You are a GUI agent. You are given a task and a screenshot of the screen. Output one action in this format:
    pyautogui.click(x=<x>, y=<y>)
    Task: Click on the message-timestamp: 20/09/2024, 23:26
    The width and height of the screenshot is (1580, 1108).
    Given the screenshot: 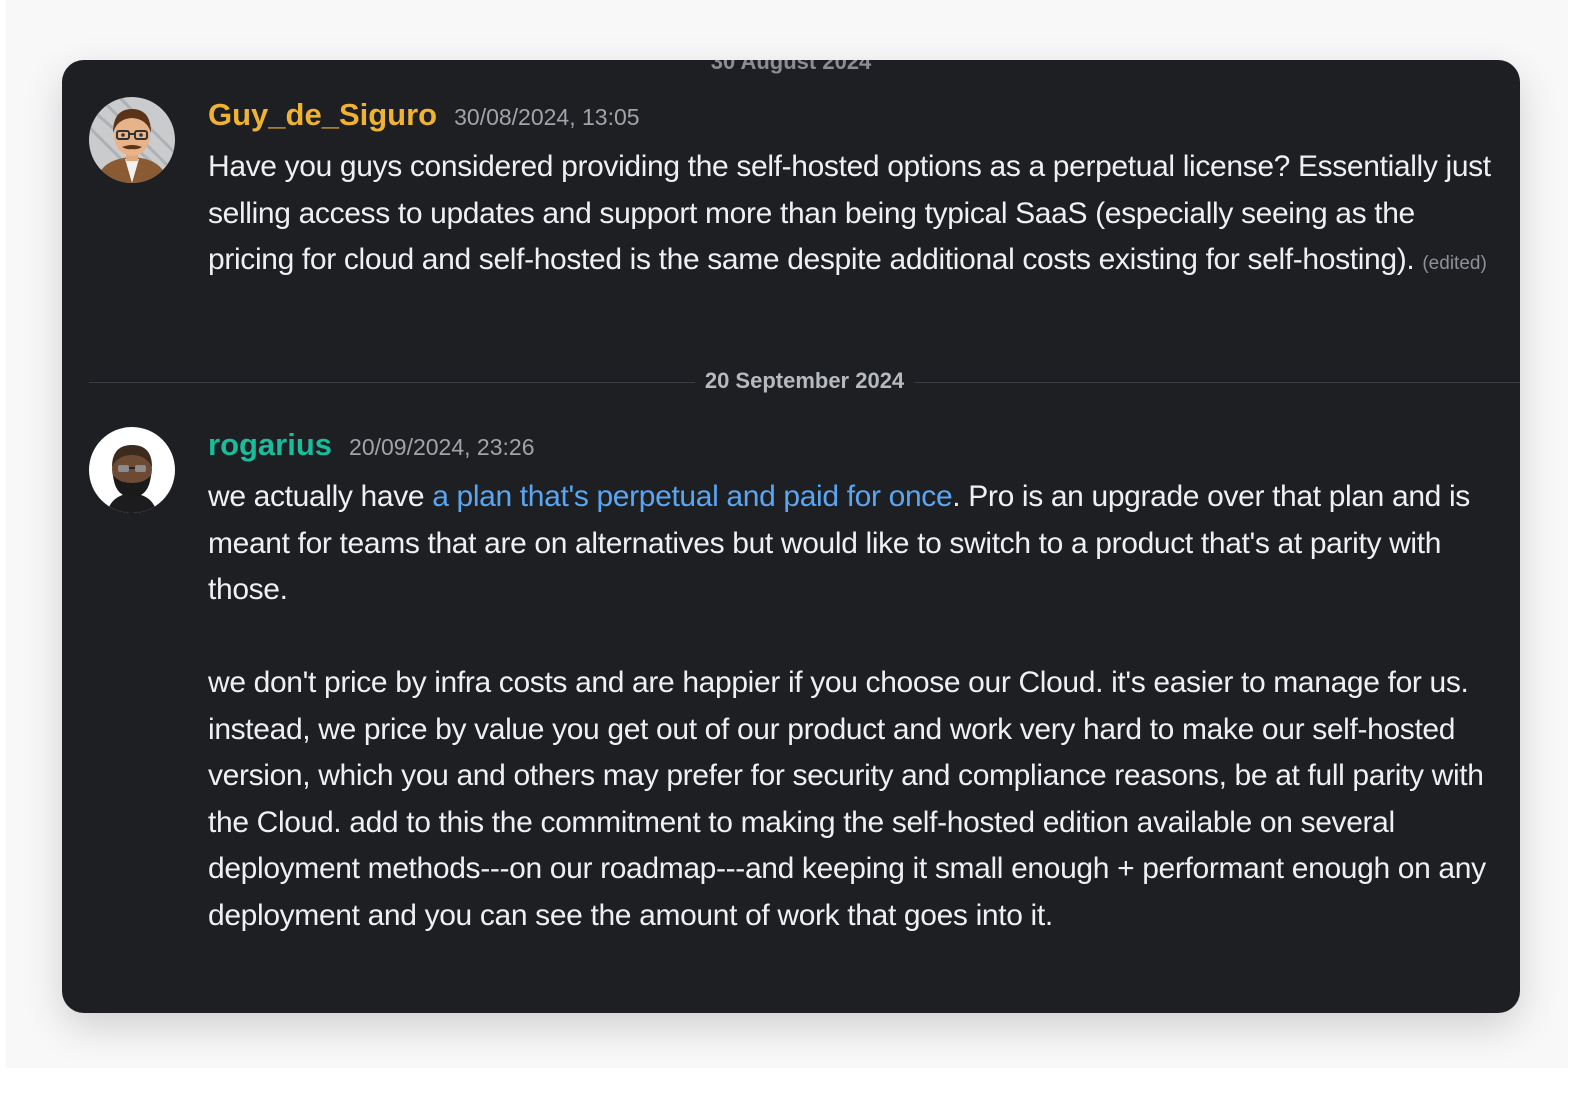 What is the action you would take?
    pyautogui.click(x=441, y=447)
    